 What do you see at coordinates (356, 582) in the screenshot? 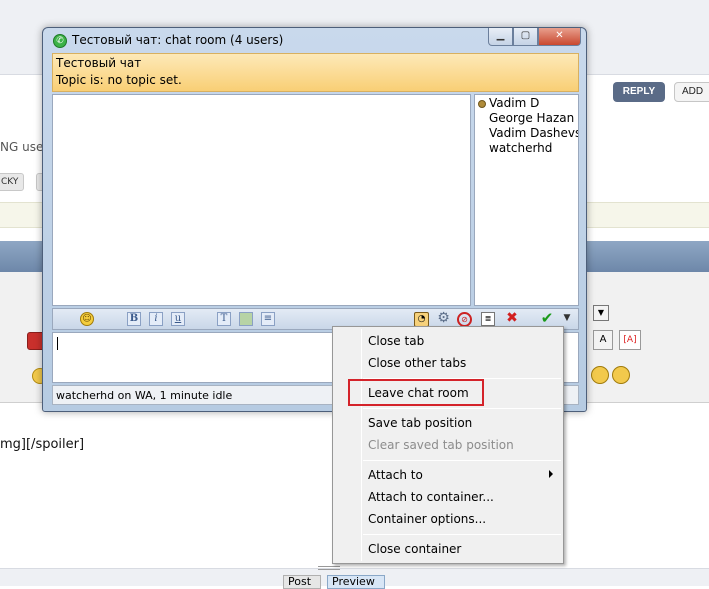
I see `preview-button: Preview` at bounding box center [356, 582].